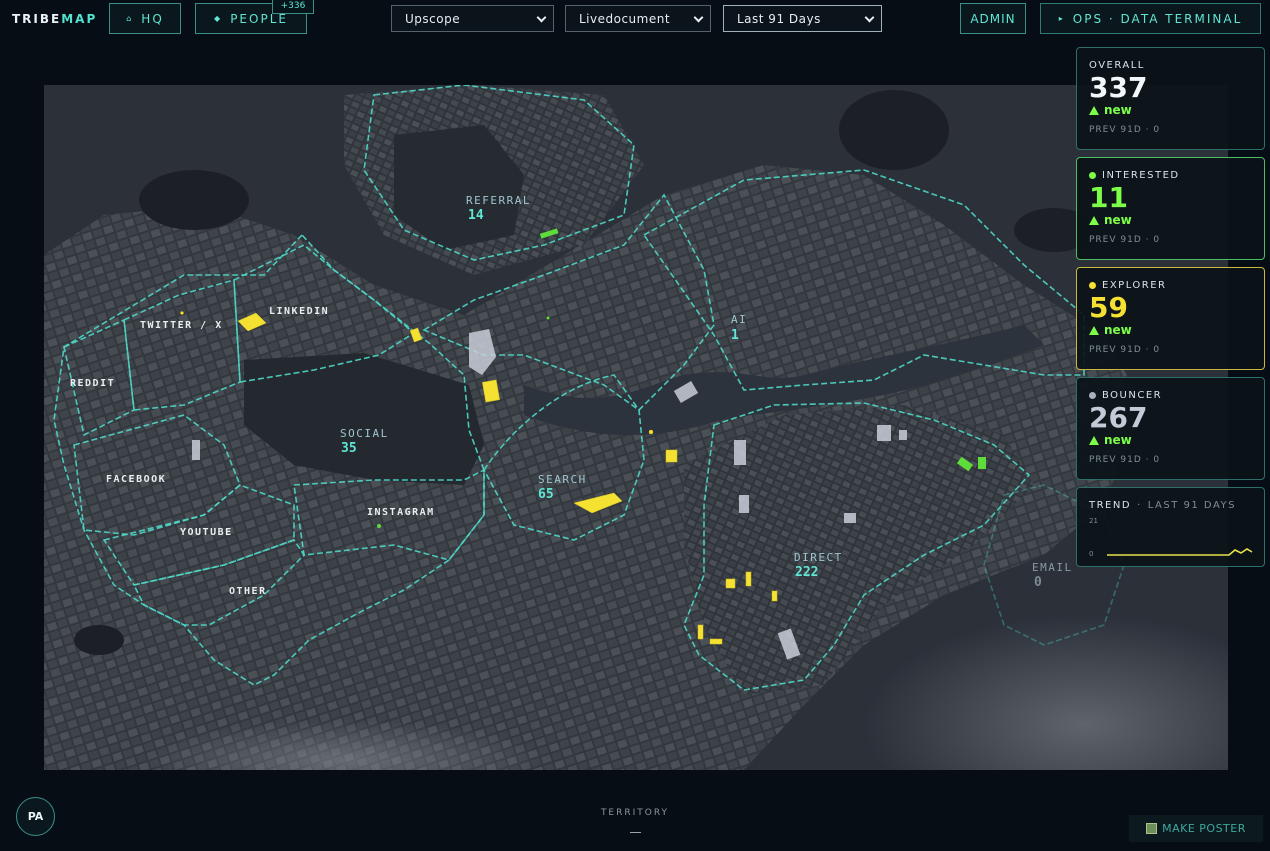 The image size is (1270, 851). Describe the element at coordinates (364, 433) in the screenshot. I see `zone-label-social: SOCIAL` at that location.